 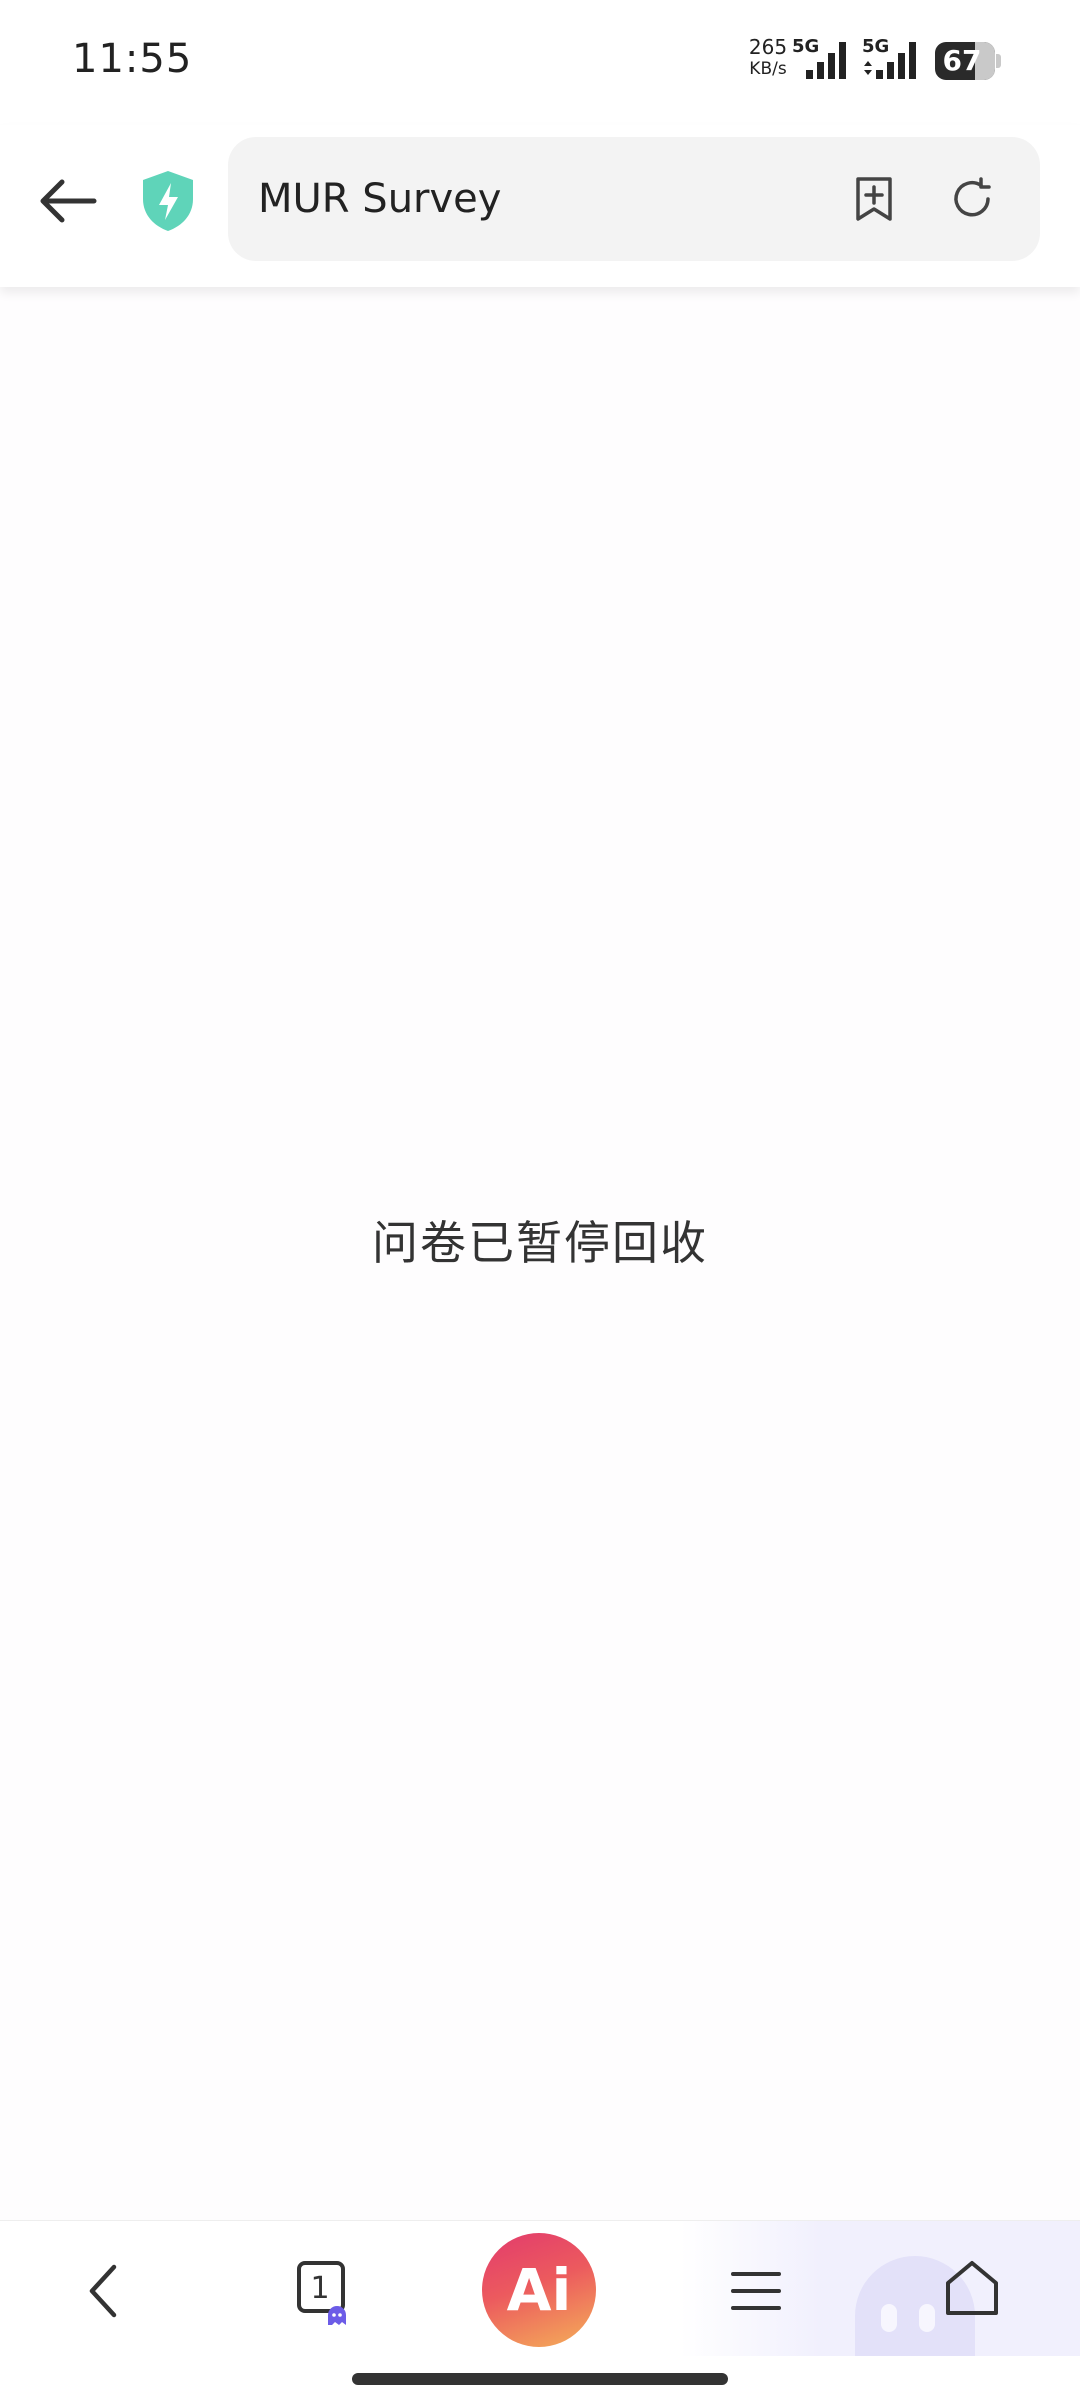 I want to click on refresh-icon, so click(x=972, y=199).